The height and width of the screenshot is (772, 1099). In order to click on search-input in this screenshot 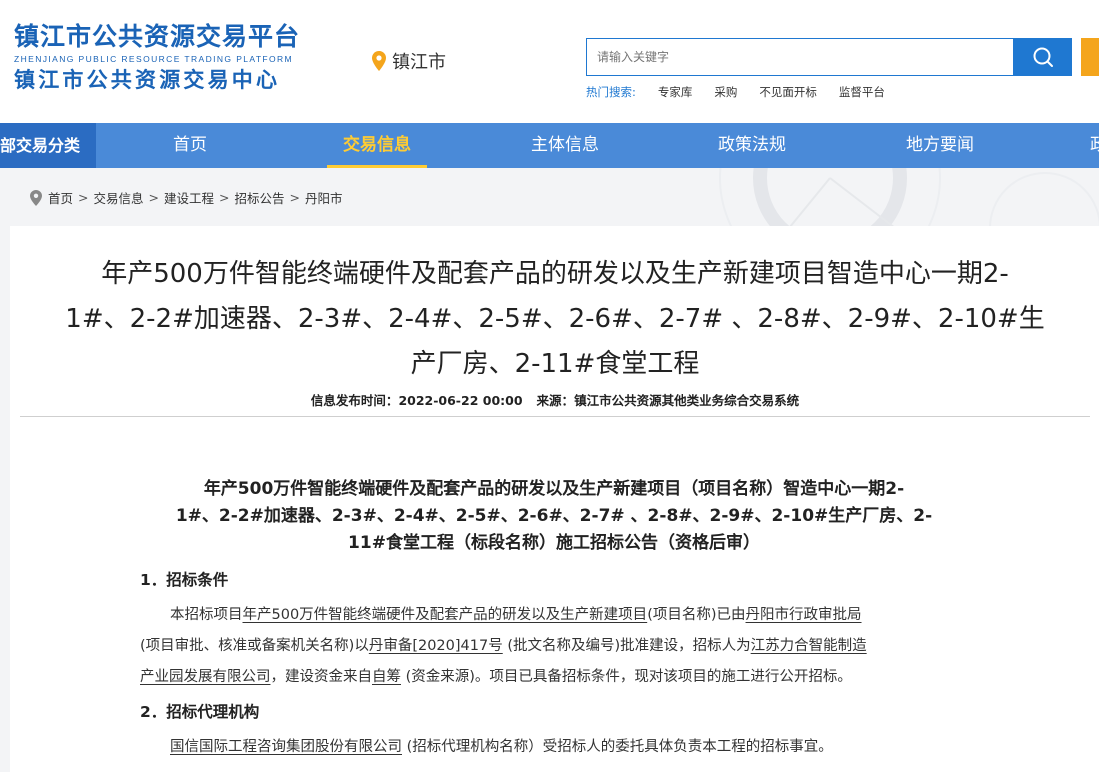, I will do `click(800, 57)`.